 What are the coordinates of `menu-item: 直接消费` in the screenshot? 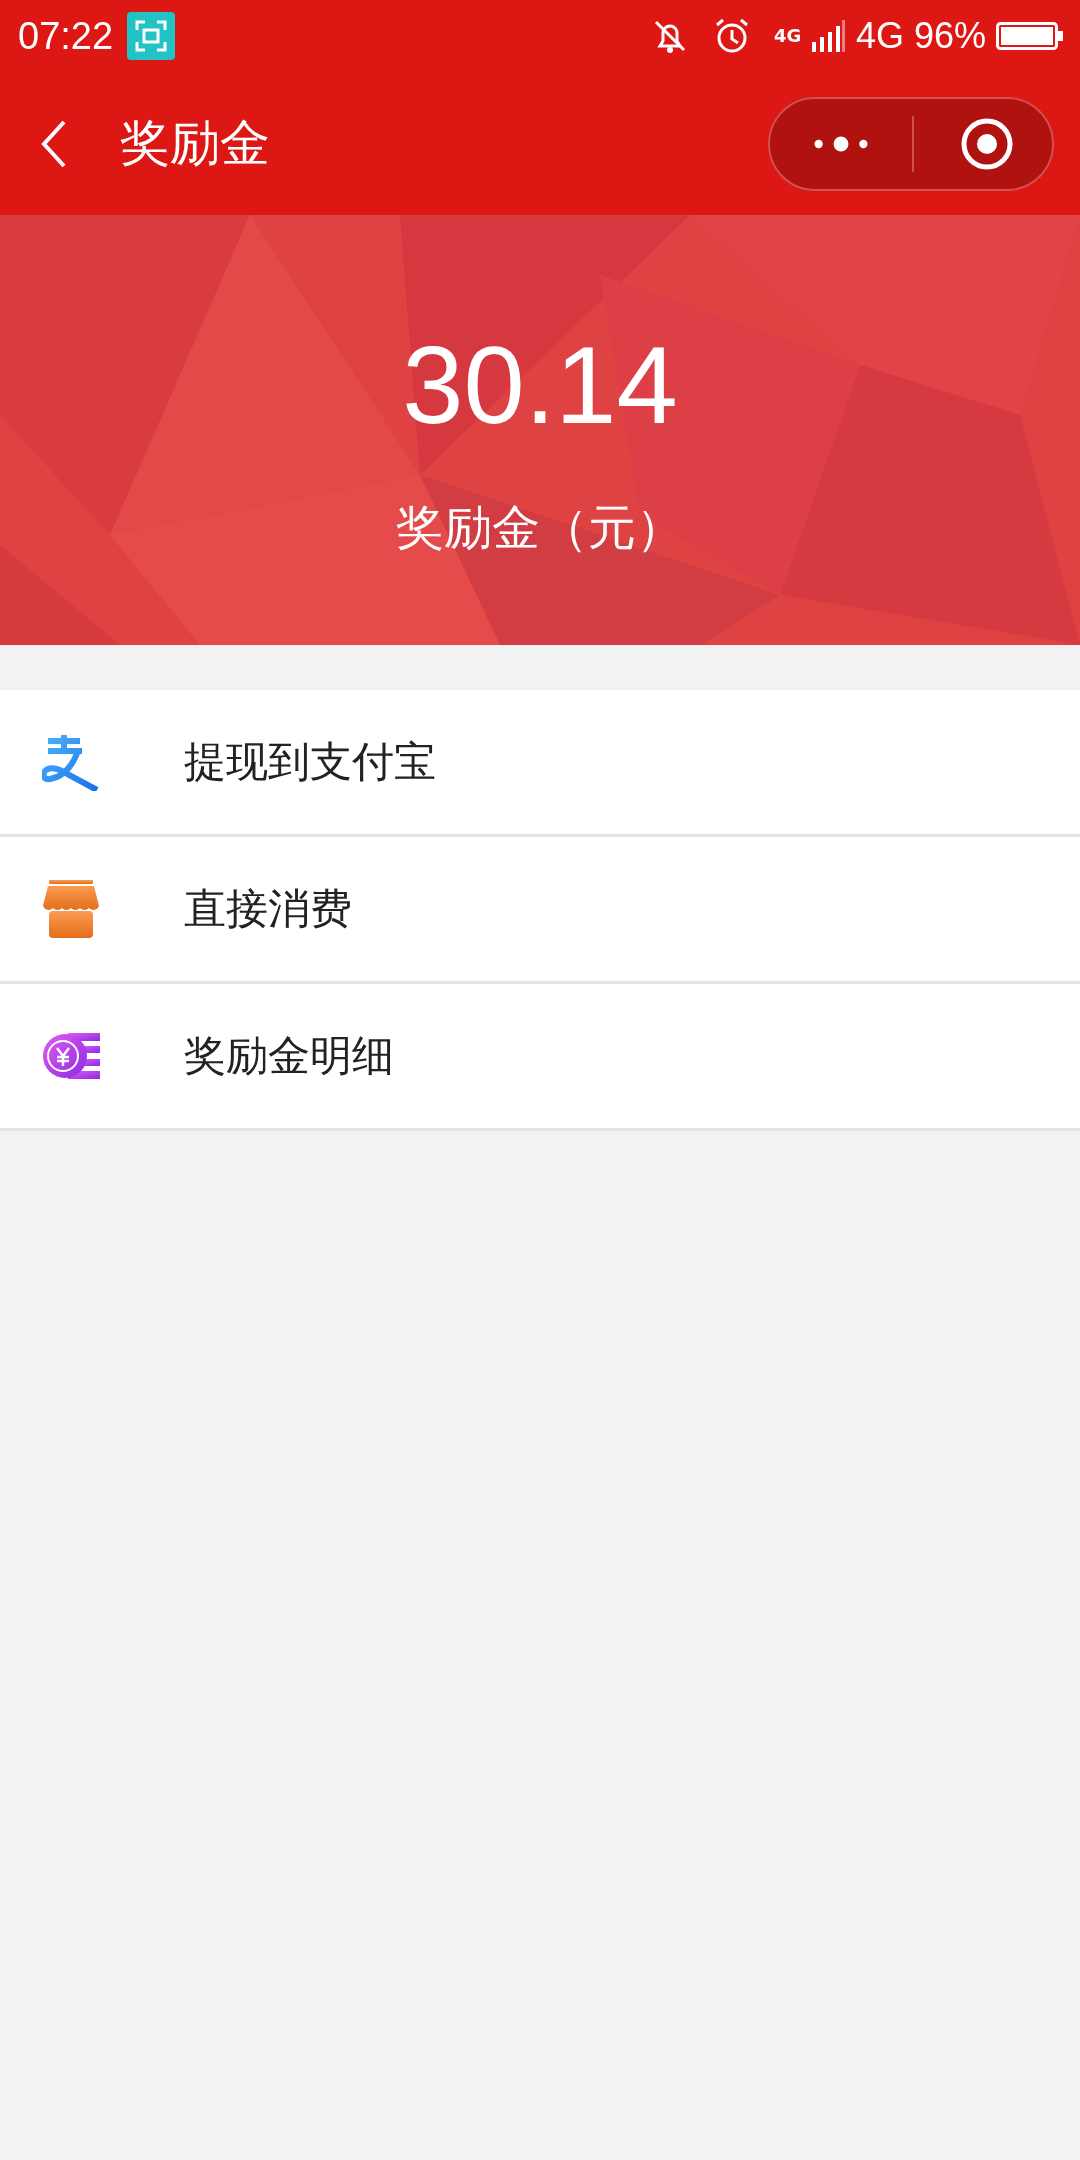 It's located at (540, 910).